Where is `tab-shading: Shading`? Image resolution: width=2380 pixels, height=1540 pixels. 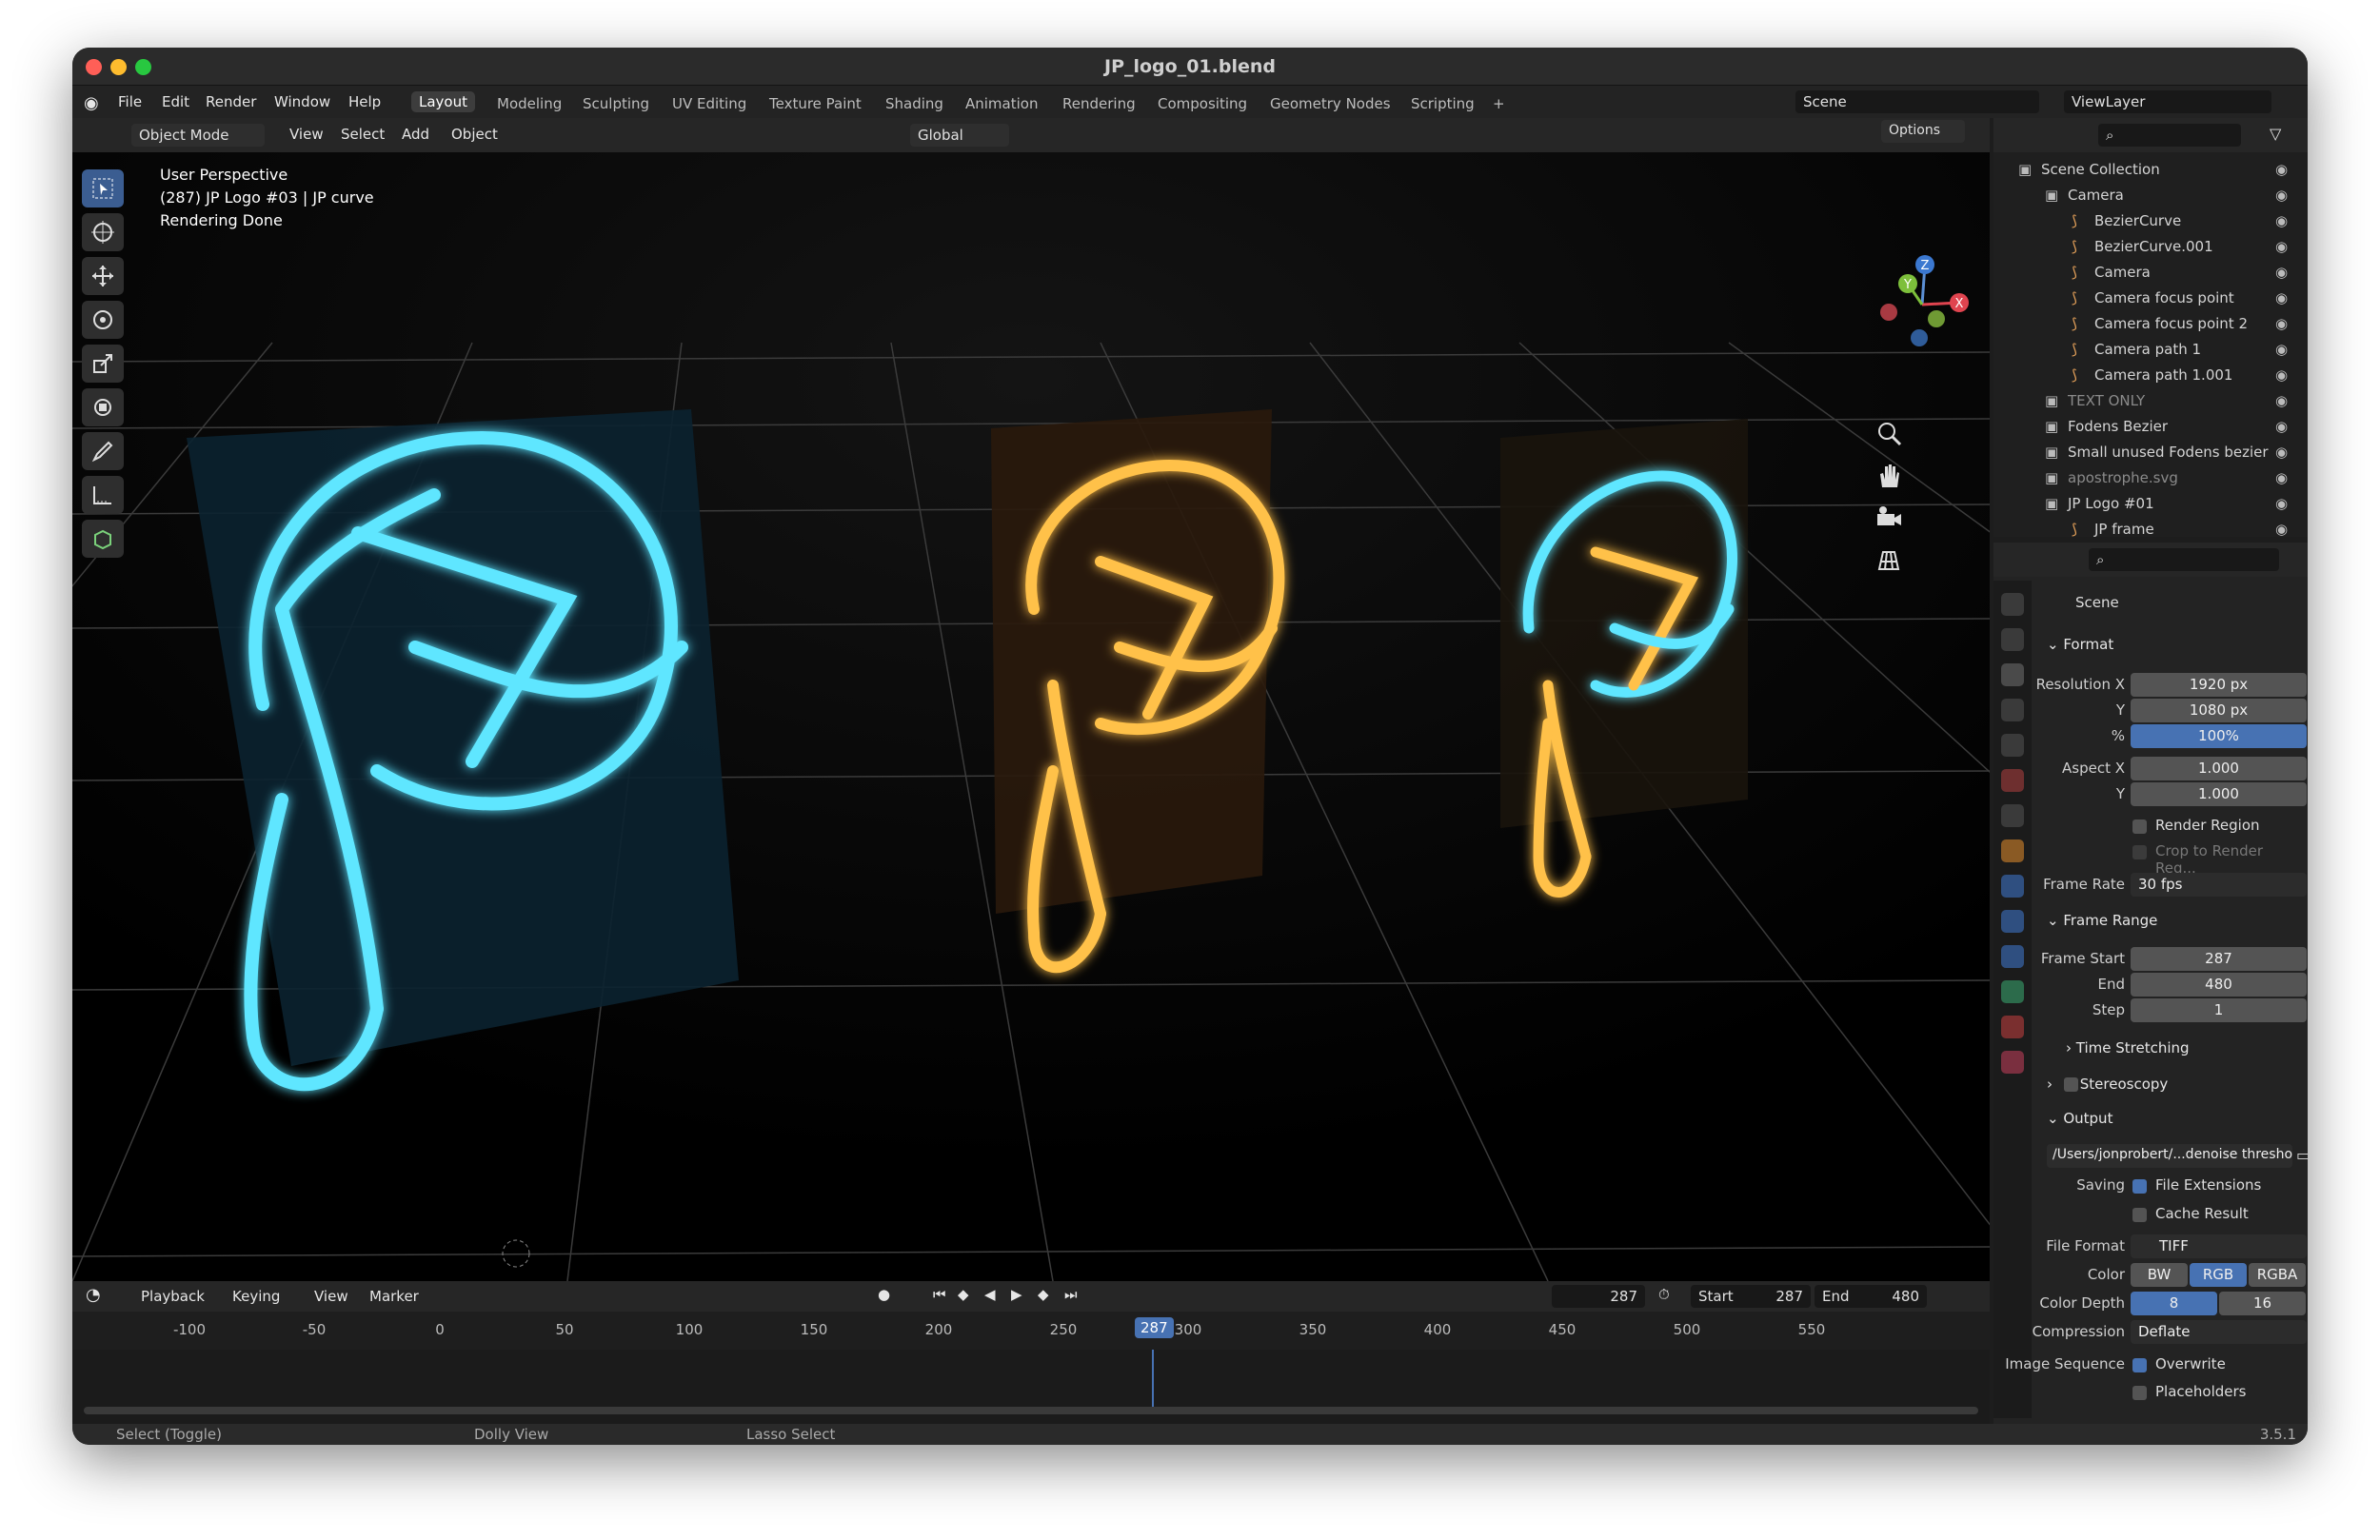
tab-shading: Shading is located at coordinates (914, 103).